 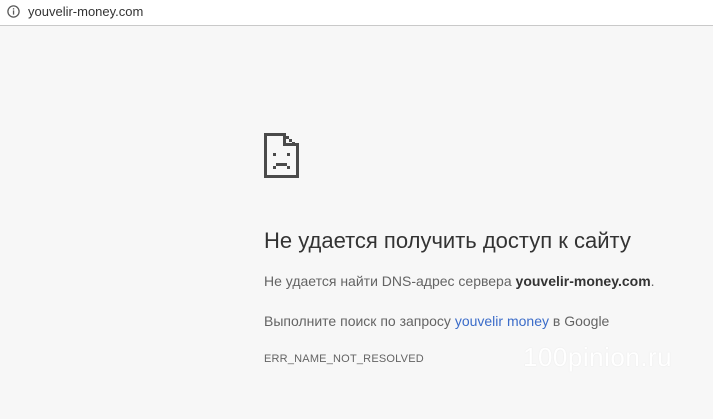 What do you see at coordinates (579, 321) in the screenshot?
I see `search-suffix: в Google` at bounding box center [579, 321].